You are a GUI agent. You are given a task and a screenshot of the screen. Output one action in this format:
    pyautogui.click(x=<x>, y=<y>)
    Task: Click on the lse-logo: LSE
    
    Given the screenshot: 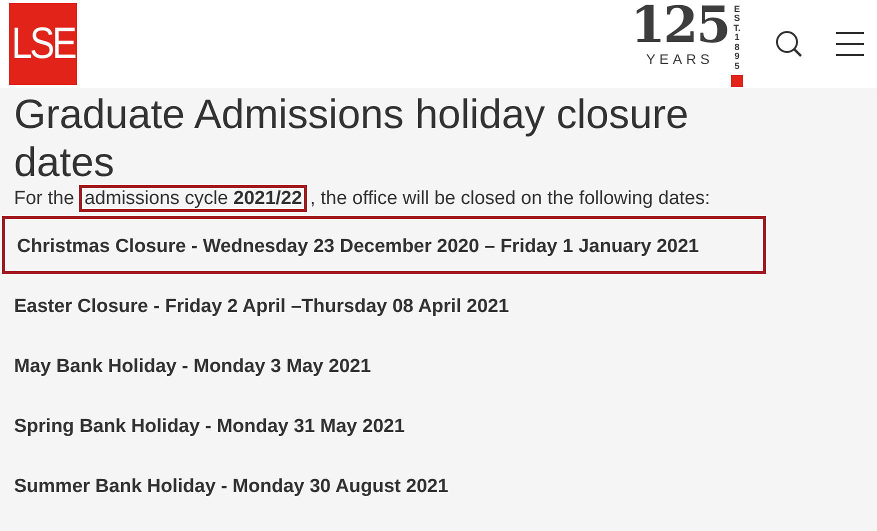 What is the action you would take?
    pyautogui.click(x=43, y=44)
    